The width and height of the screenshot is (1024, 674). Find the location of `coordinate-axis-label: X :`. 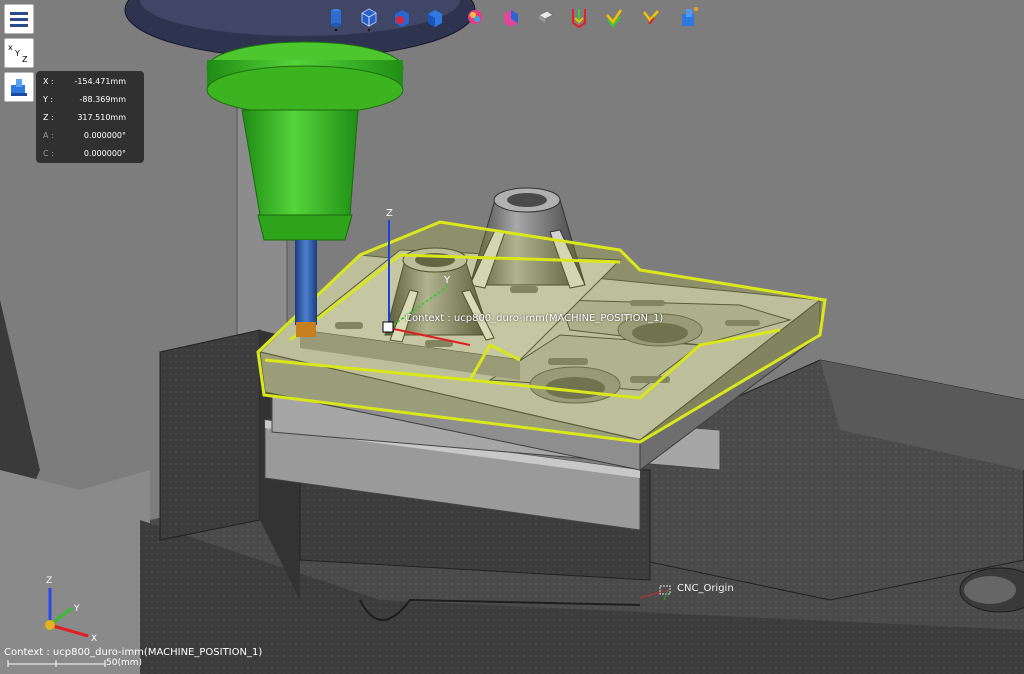

coordinate-axis-label: X : is located at coordinates (48, 81).